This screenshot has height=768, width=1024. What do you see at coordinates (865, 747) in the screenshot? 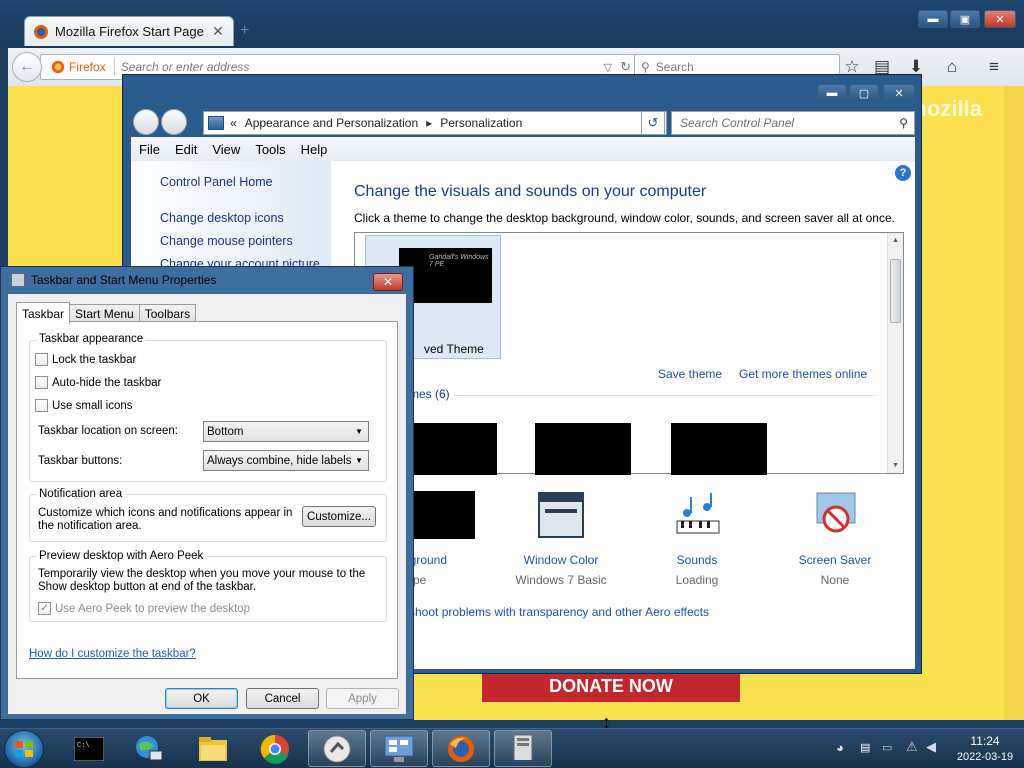
I see `flag-icon: ▤` at bounding box center [865, 747].